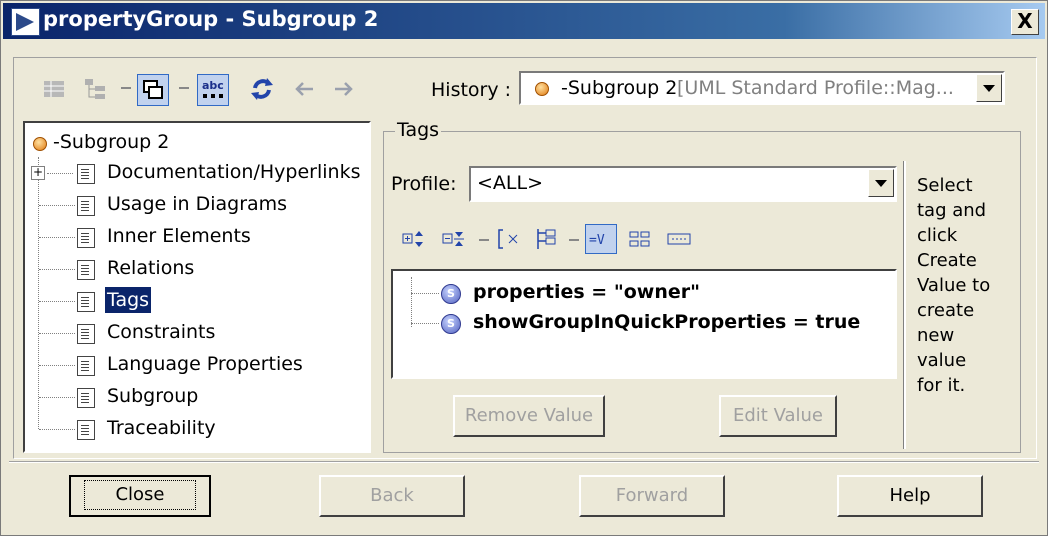 The width and height of the screenshot is (1048, 536). I want to click on window-close-button: X, so click(1025, 22).